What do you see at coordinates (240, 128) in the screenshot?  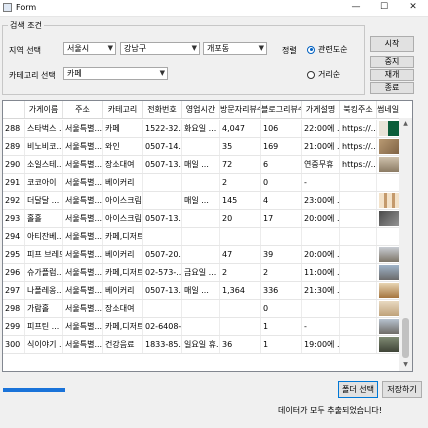 I see `table-cell-visit: 4,047` at bounding box center [240, 128].